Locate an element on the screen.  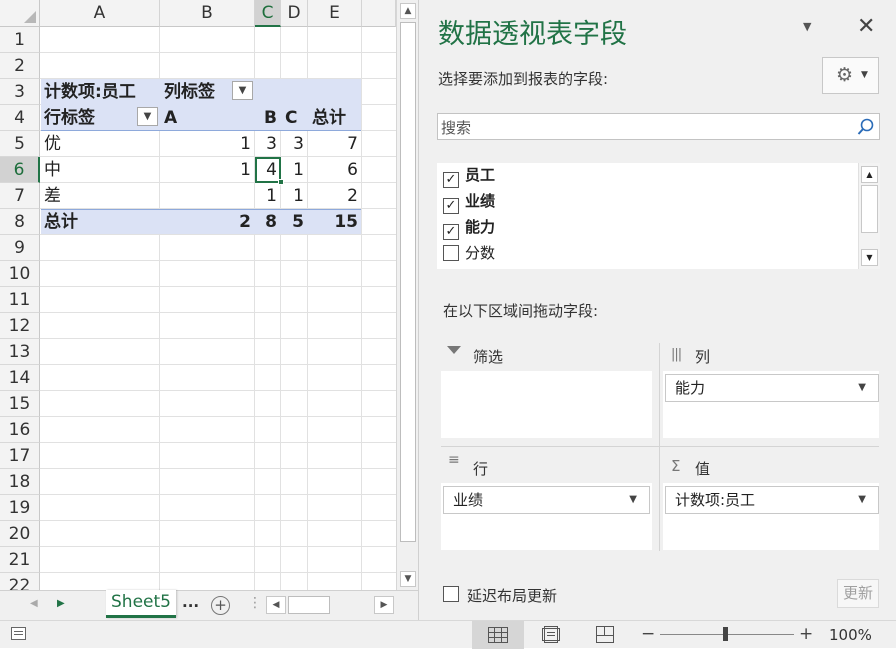
zoom-level: 100% is located at coordinates (850, 635).